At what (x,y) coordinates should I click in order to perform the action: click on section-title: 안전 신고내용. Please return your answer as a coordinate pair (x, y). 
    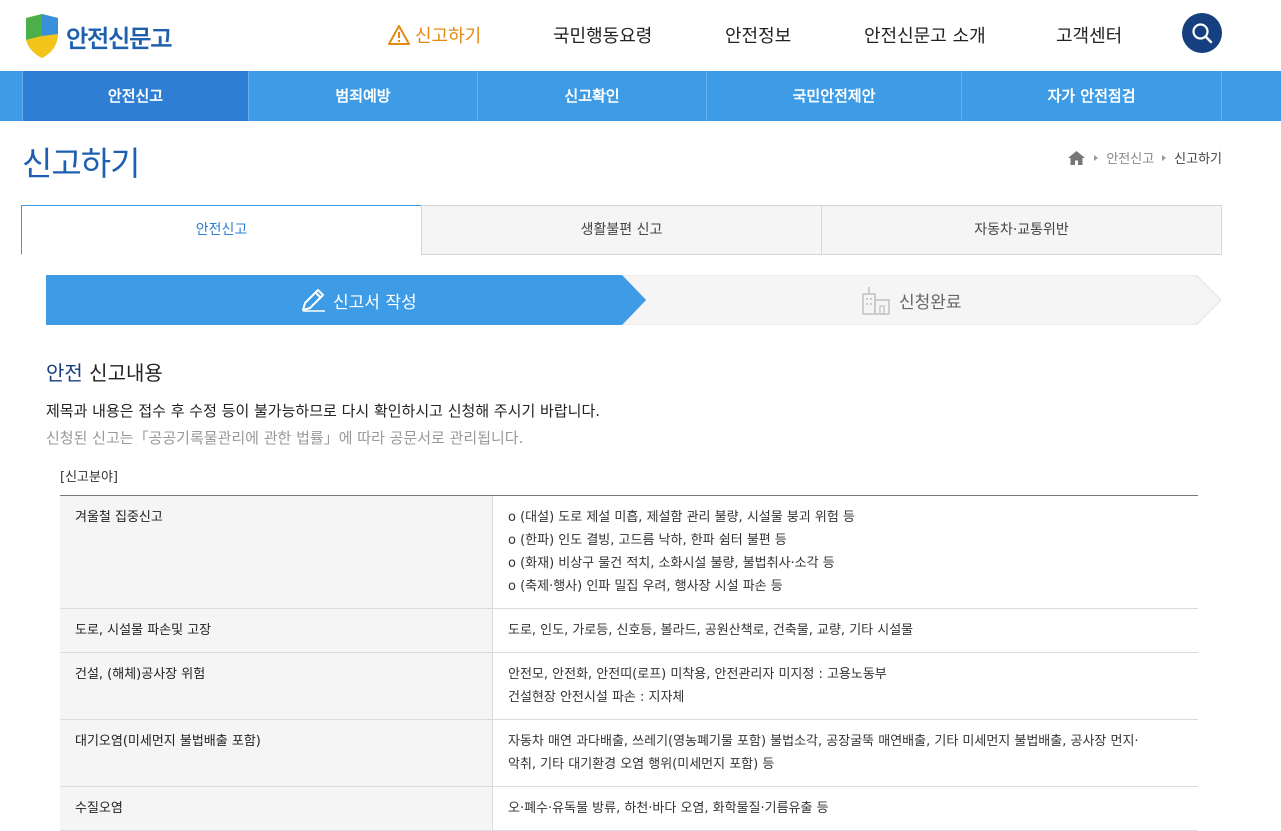
    Looking at the image, I should click on (104, 371).